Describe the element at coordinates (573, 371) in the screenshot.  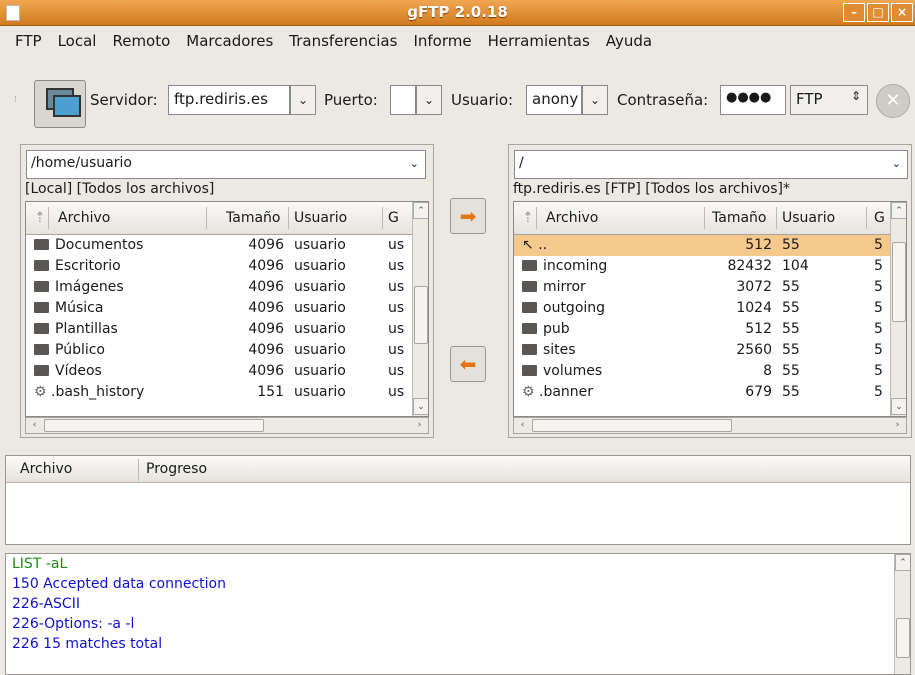
I see `file-name: volumes` at that location.